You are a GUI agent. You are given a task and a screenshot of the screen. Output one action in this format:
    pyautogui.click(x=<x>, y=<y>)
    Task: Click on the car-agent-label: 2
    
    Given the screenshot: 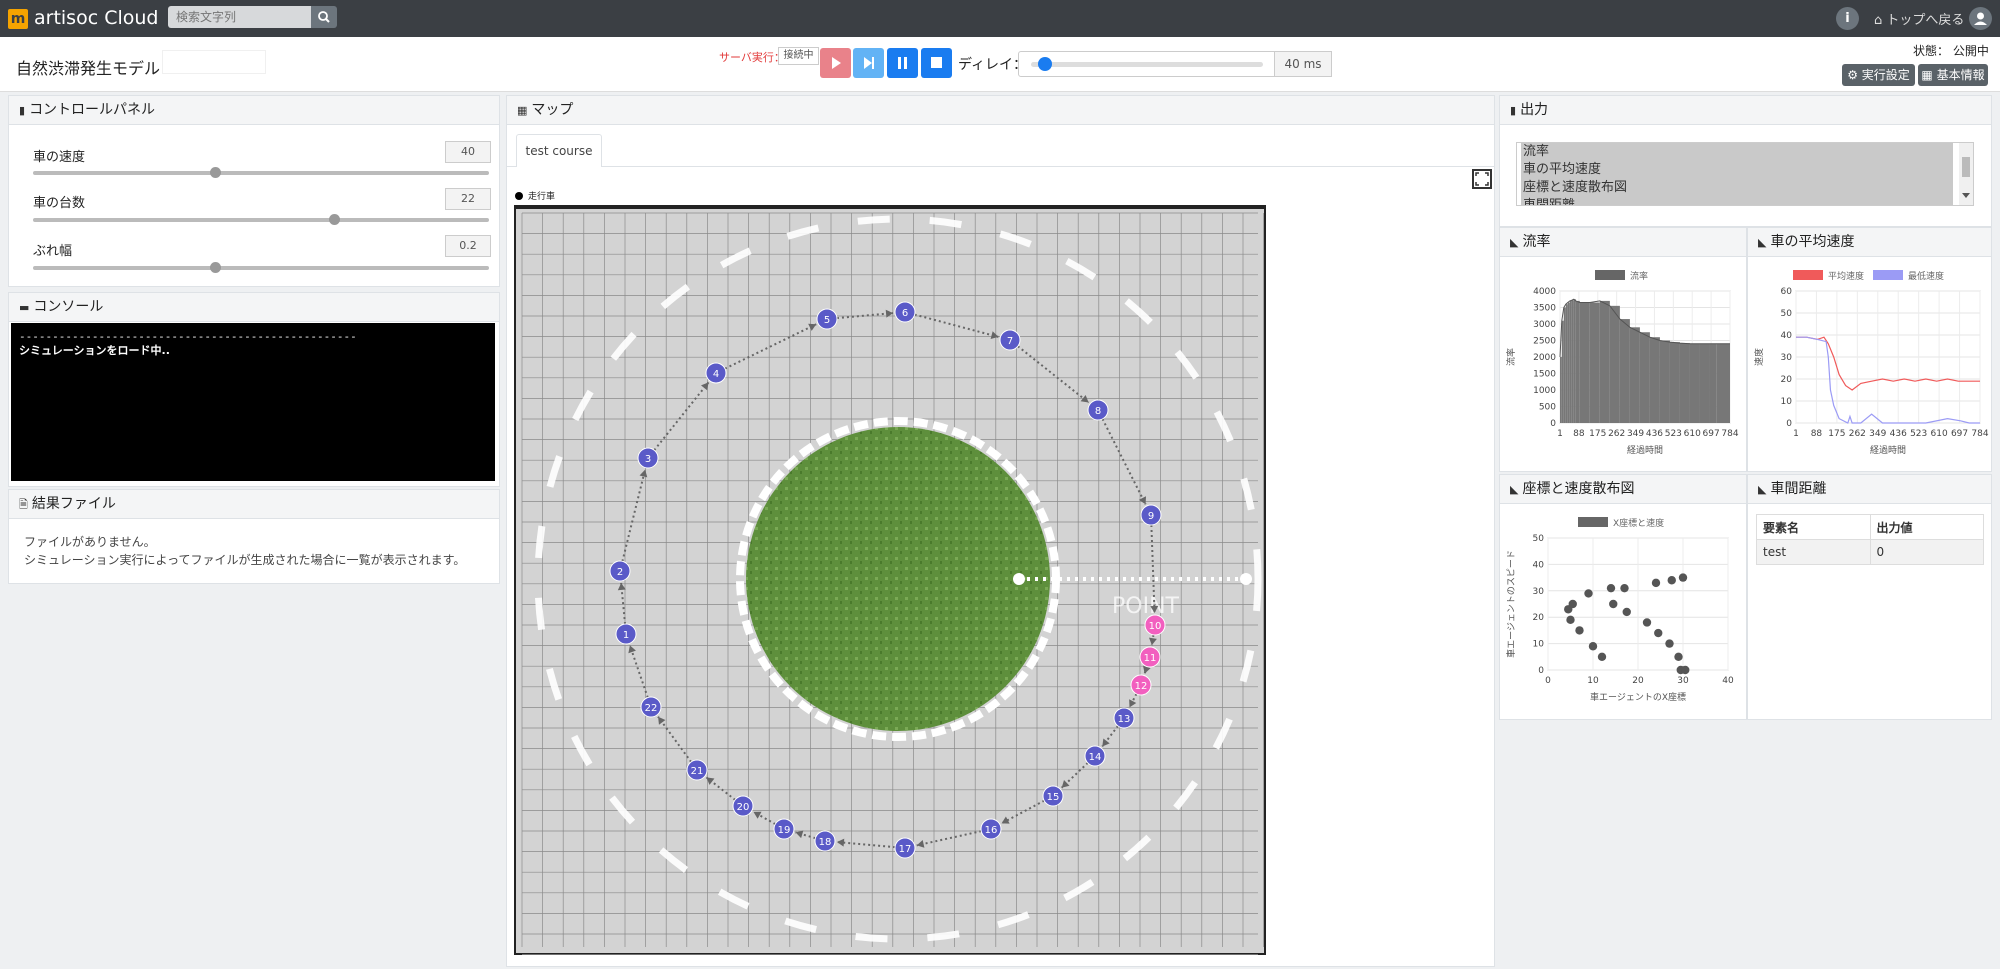 What is the action you would take?
    pyautogui.click(x=620, y=572)
    